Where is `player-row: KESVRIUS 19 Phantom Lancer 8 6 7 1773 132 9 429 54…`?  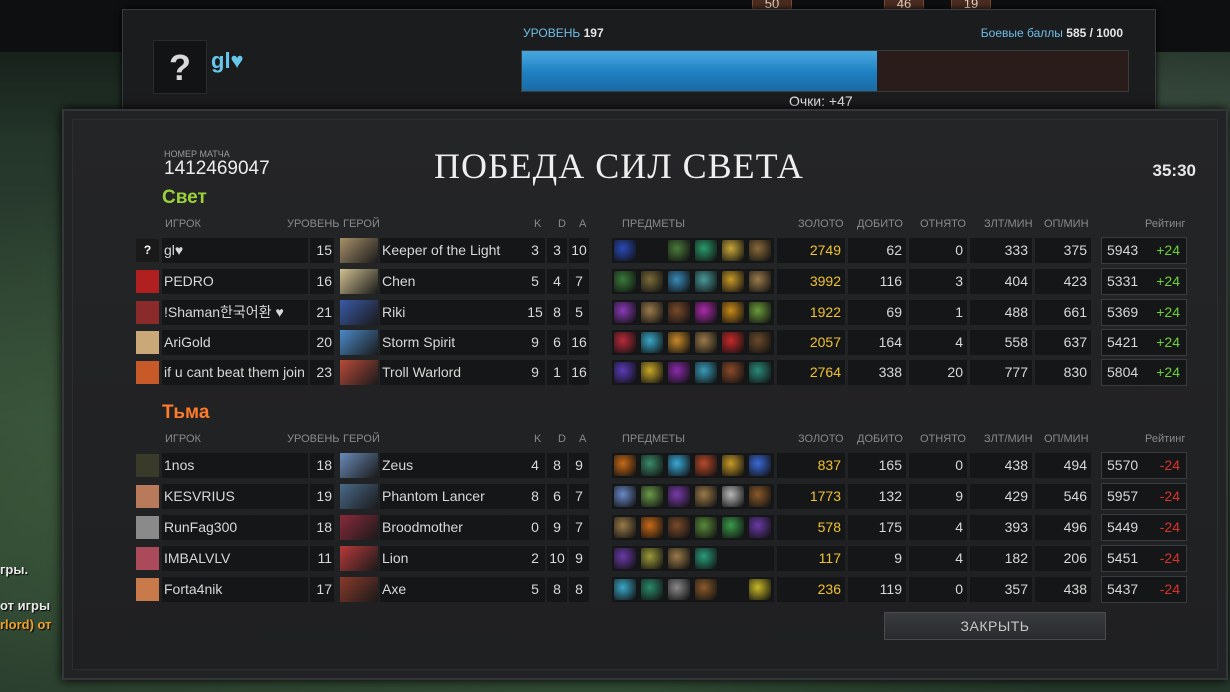
player-row: KESVRIUS 19 Phantom Lancer 8 6 7 1773 132 9 429 54… is located at coordinates (662, 496).